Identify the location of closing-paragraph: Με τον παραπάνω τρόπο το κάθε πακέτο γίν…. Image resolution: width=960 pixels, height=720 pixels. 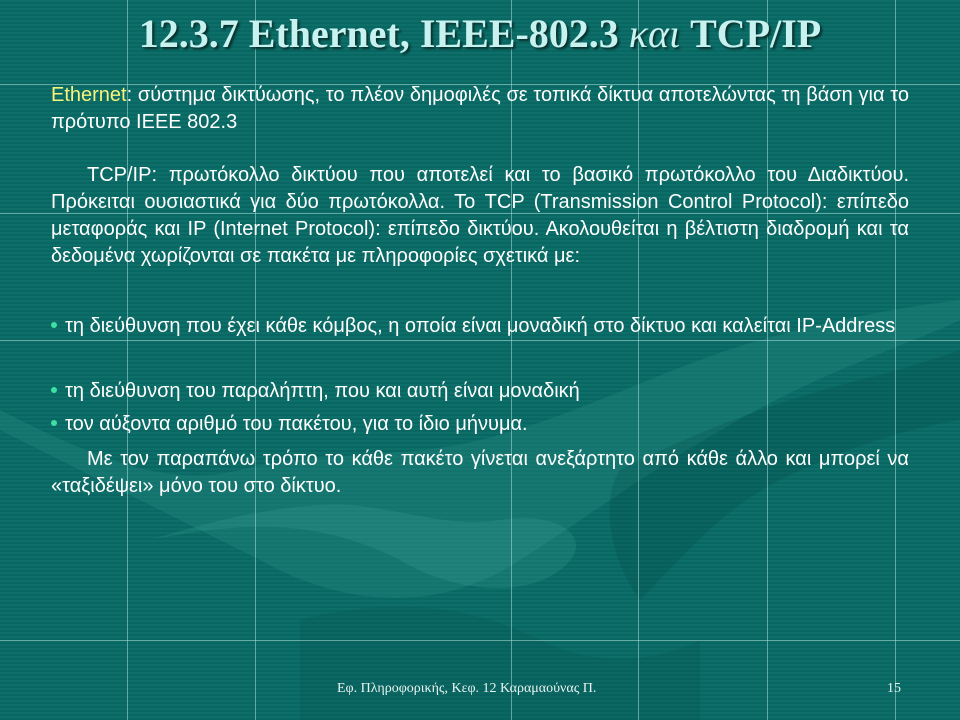
(480, 472).